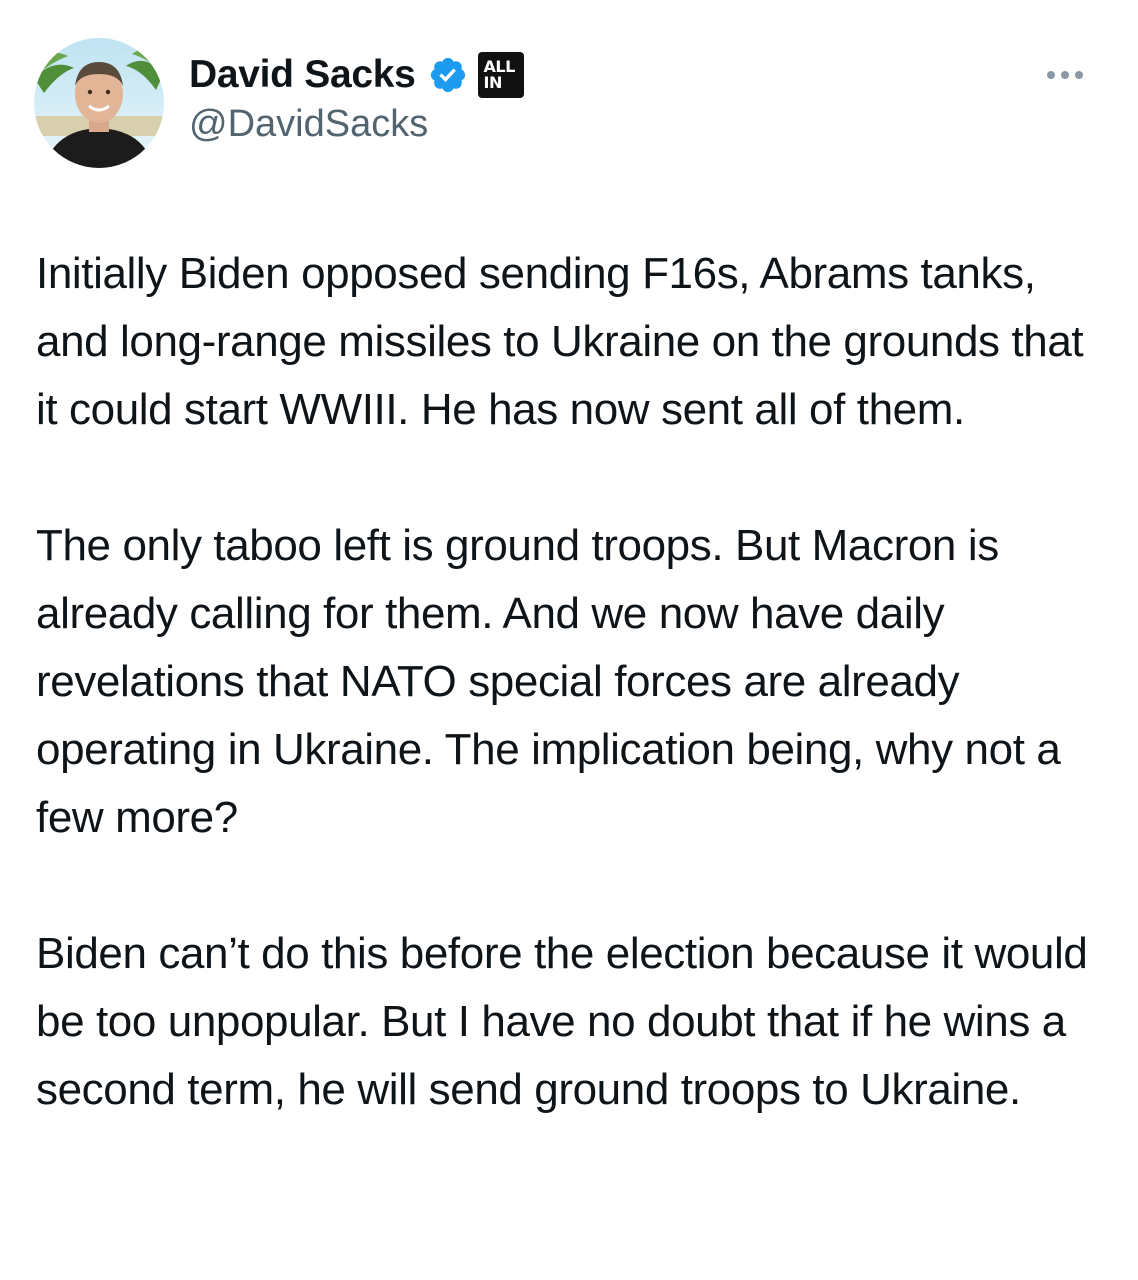 The image size is (1138, 1280). I want to click on author-handle: @DavidSacks, so click(308, 124).